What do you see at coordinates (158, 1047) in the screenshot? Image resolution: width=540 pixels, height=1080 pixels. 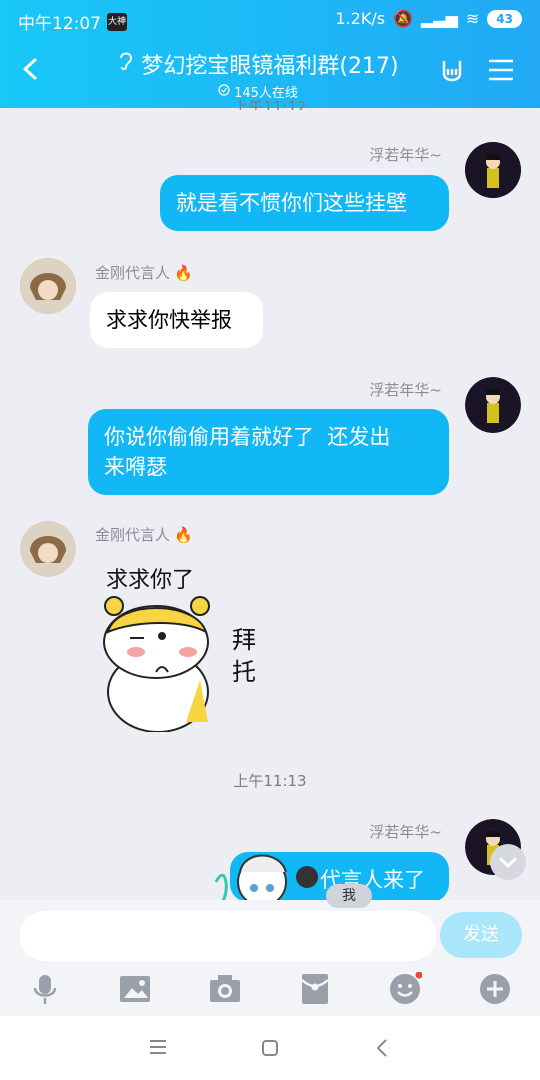 I see `recent-apps-icon` at bounding box center [158, 1047].